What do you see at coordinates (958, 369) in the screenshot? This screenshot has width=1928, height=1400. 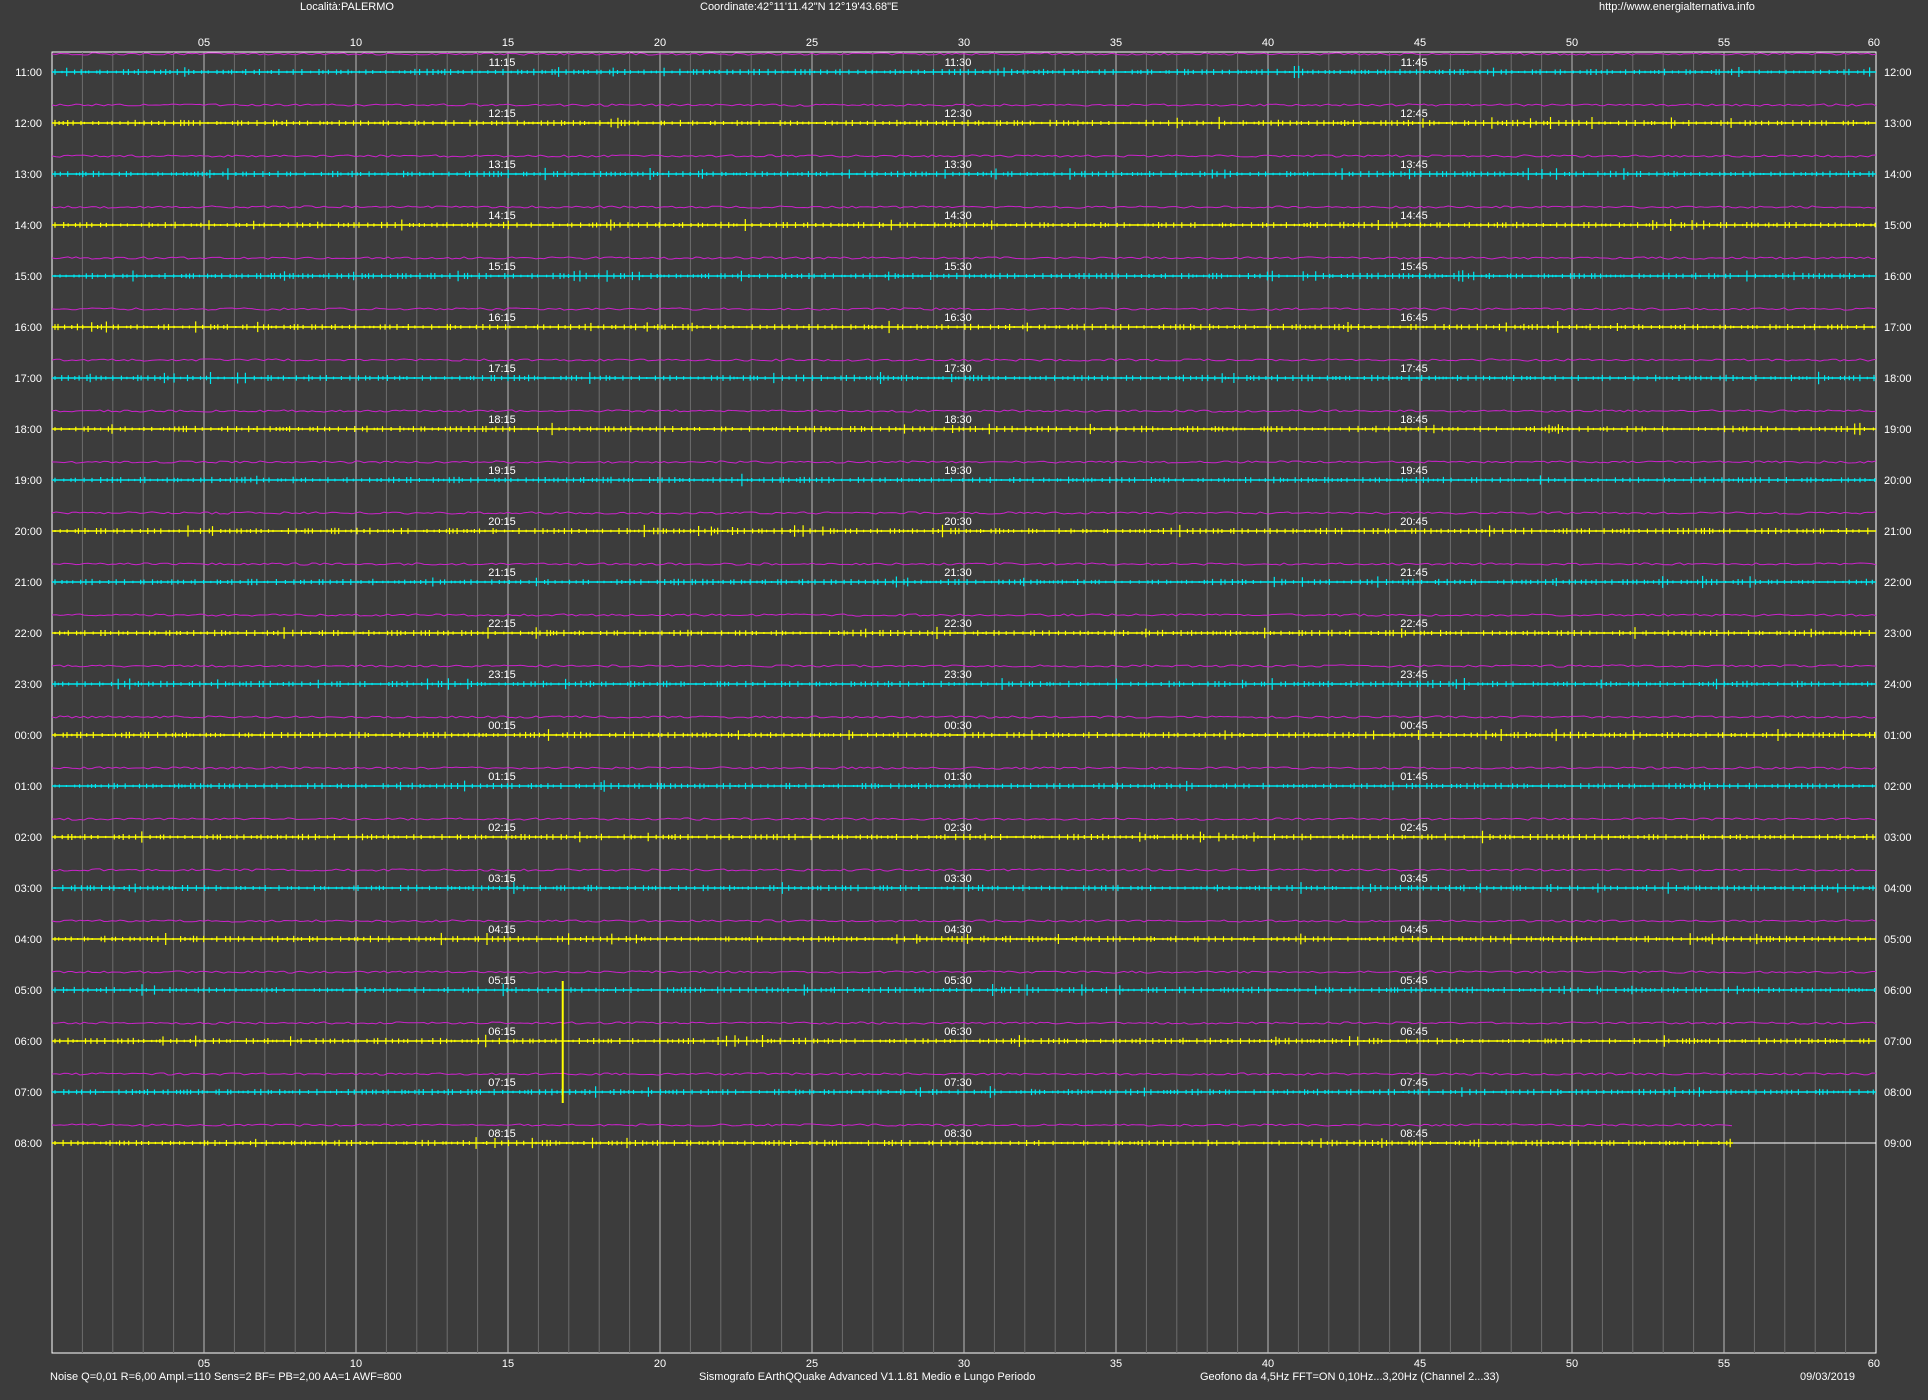 I see `quarter-hour-label: 17:30` at bounding box center [958, 369].